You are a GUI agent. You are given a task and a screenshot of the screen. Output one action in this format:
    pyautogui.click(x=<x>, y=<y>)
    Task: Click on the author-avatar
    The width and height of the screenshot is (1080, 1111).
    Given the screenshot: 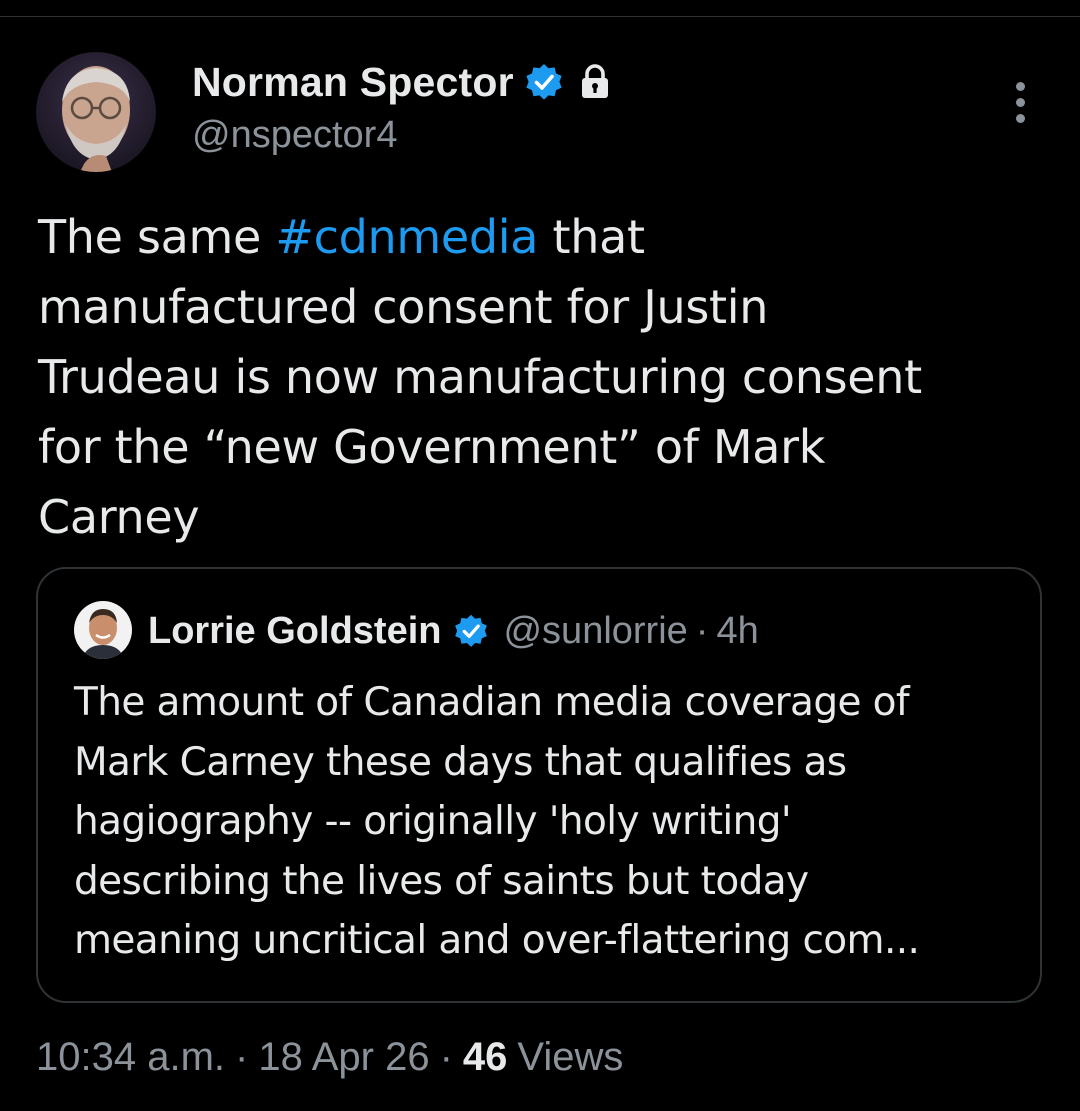 What is the action you would take?
    pyautogui.click(x=96, y=112)
    